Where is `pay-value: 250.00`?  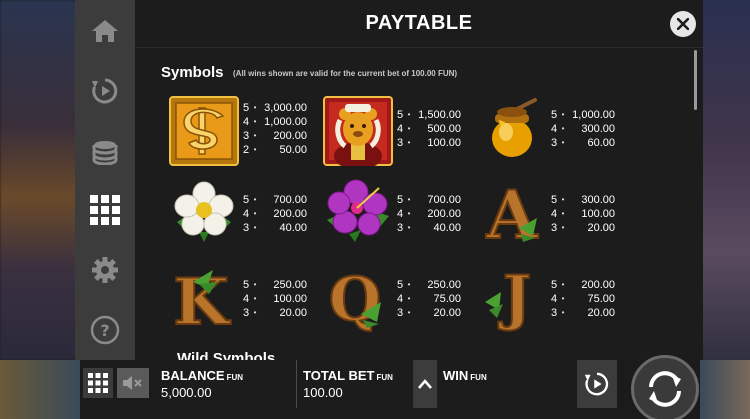
pay-value: 250.00 is located at coordinates (290, 285).